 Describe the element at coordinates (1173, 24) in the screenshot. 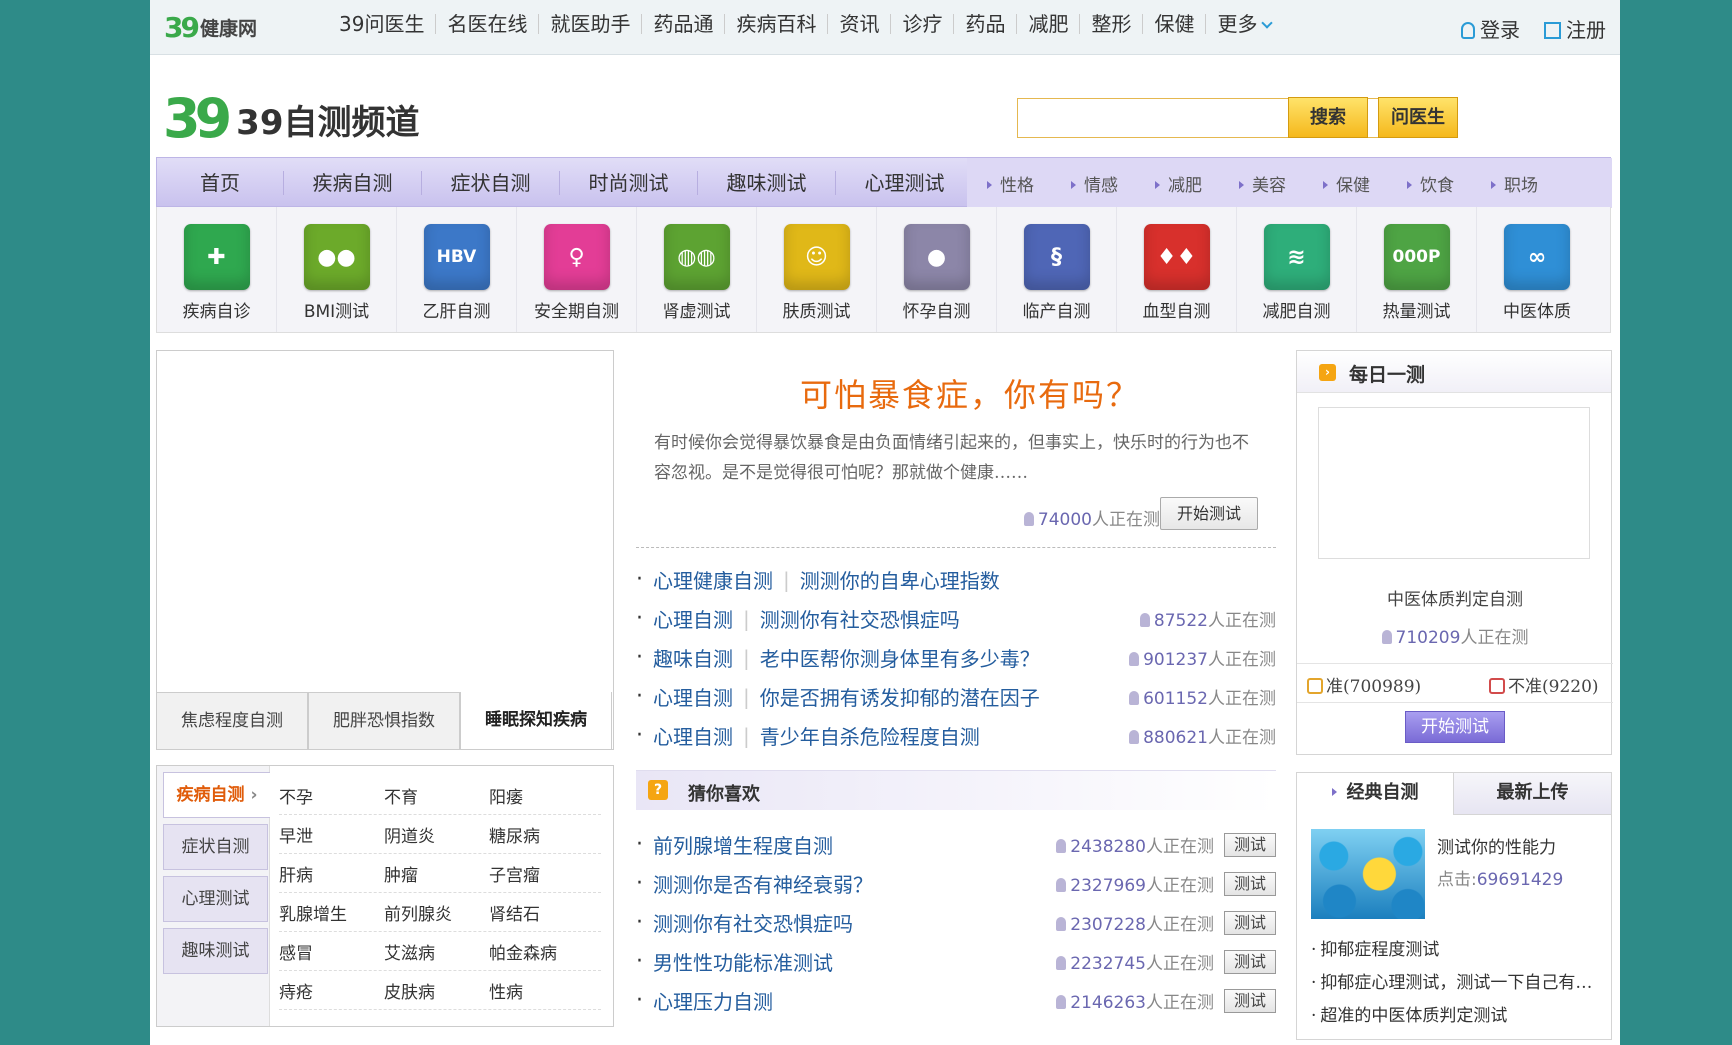

I see `top-nav-item: 保健` at that location.